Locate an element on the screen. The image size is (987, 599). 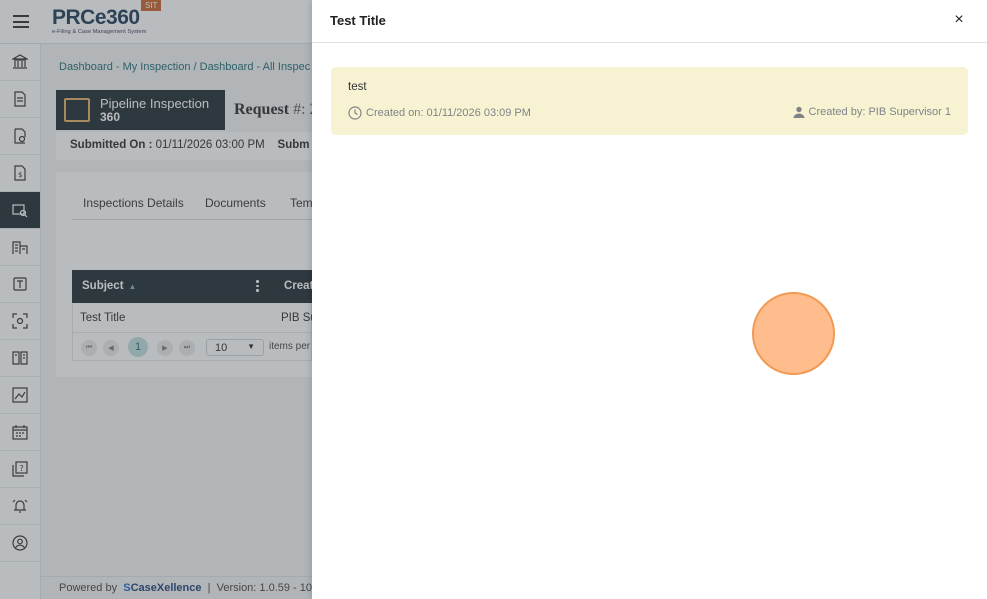
comment-created-on: Created on: 01/11/2026 03:09 PM is located at coordinates (439, 113).